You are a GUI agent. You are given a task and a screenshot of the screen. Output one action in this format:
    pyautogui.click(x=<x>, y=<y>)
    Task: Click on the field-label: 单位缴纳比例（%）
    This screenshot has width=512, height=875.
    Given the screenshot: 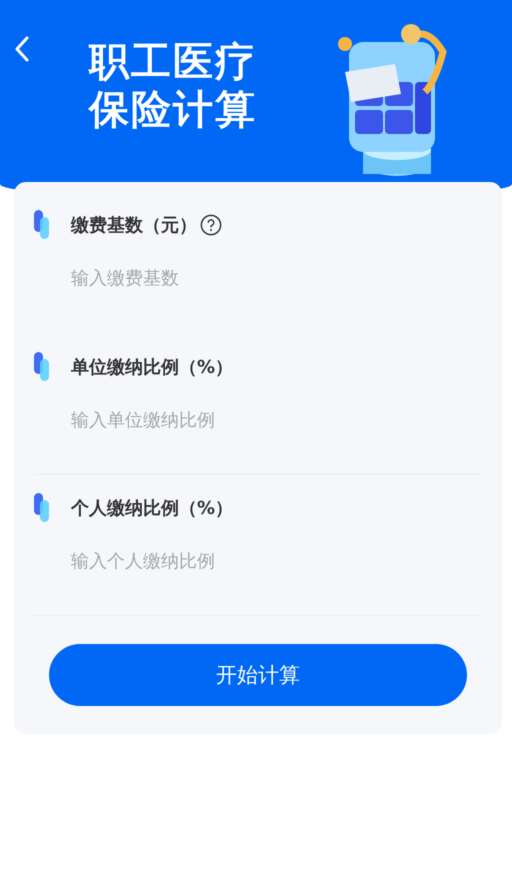 What is the action you would take?
    pyautogui.click(x=152, y=367)
    